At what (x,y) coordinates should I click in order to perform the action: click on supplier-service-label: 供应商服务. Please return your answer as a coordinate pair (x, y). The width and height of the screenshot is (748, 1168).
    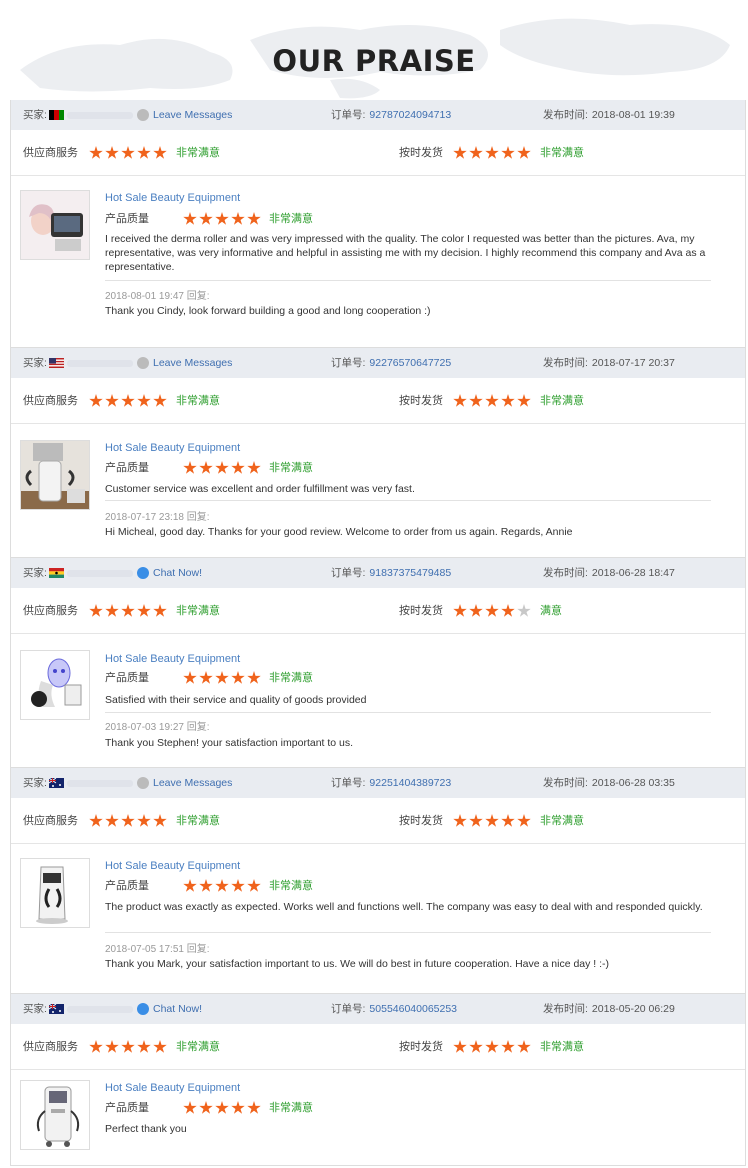
    Looking at the image, I should click on (50, 821).